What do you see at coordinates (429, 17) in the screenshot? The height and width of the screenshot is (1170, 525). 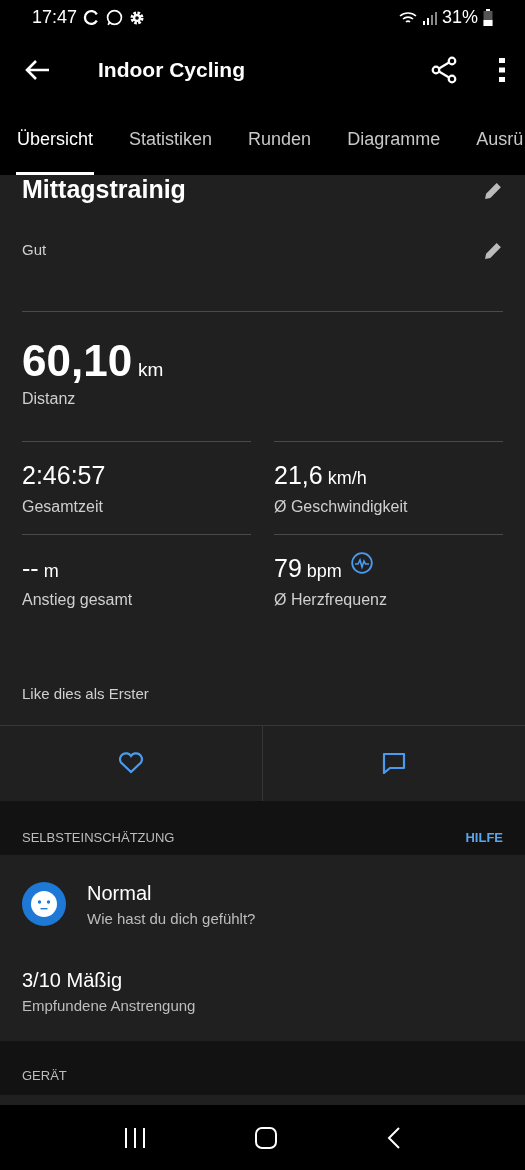 I see `signal-icon` at bounding box center [429, 17].